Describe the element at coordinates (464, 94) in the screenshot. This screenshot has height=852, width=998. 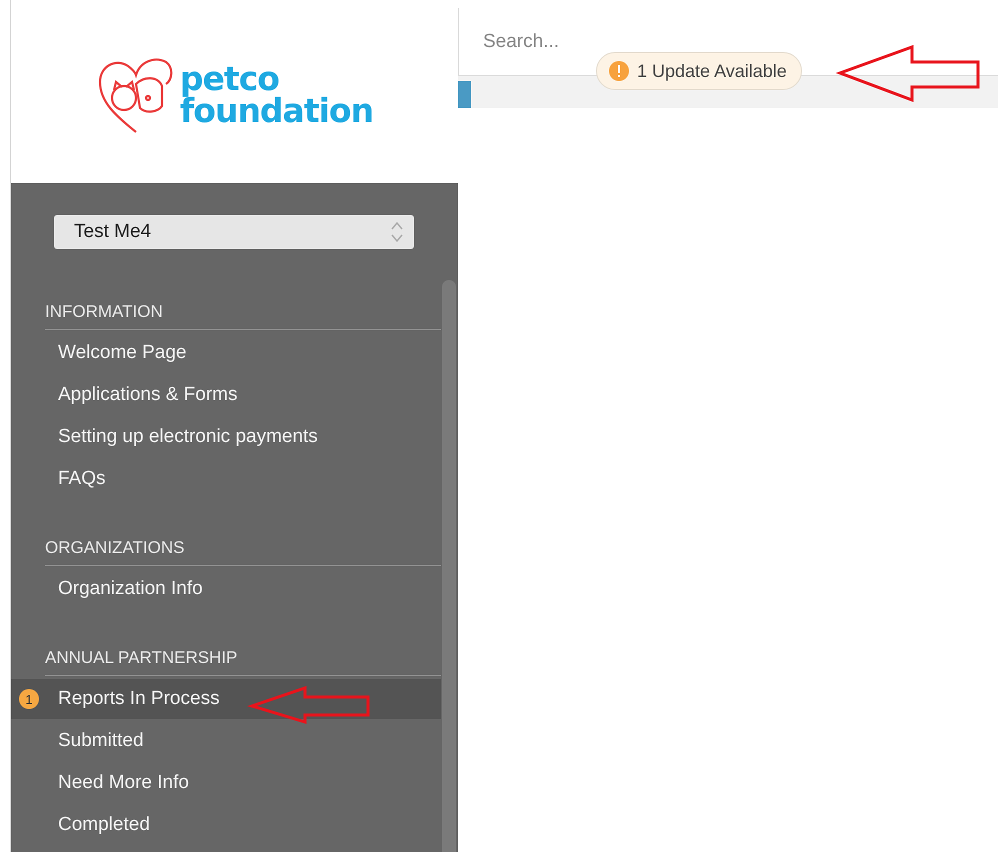
I see `tab-marker` at that location.